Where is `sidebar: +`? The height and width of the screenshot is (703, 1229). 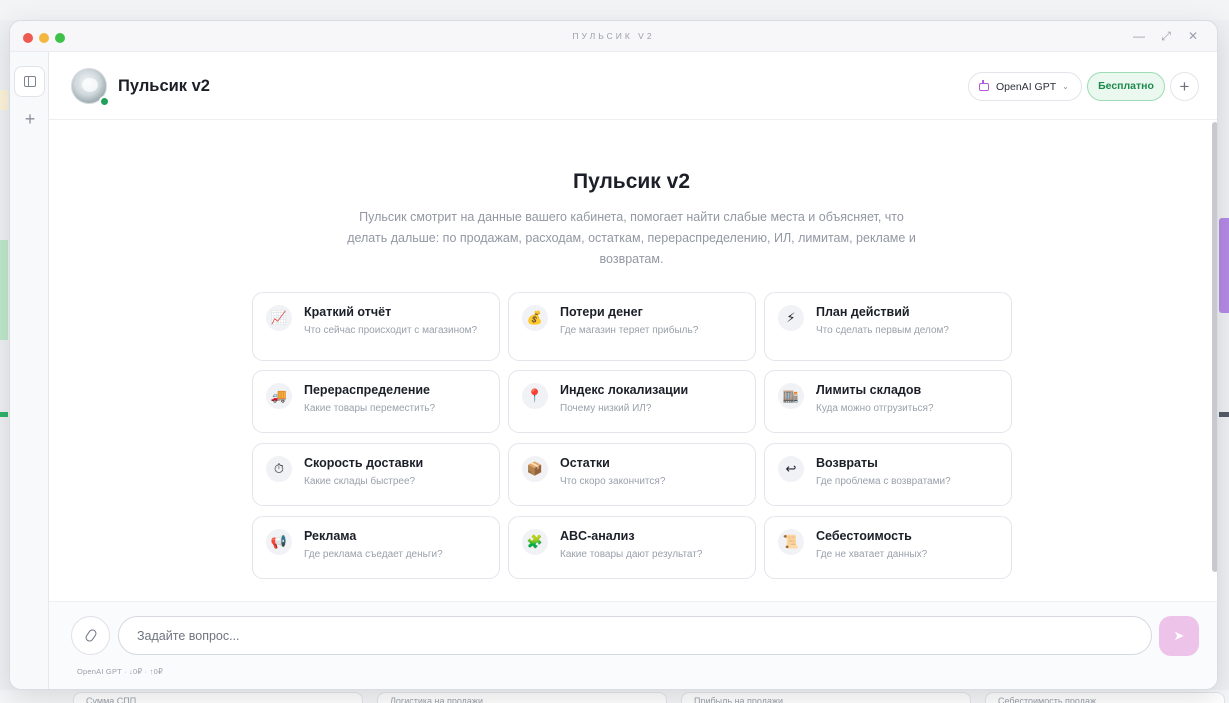 sidebar: + is located at coordinates (29, 370).